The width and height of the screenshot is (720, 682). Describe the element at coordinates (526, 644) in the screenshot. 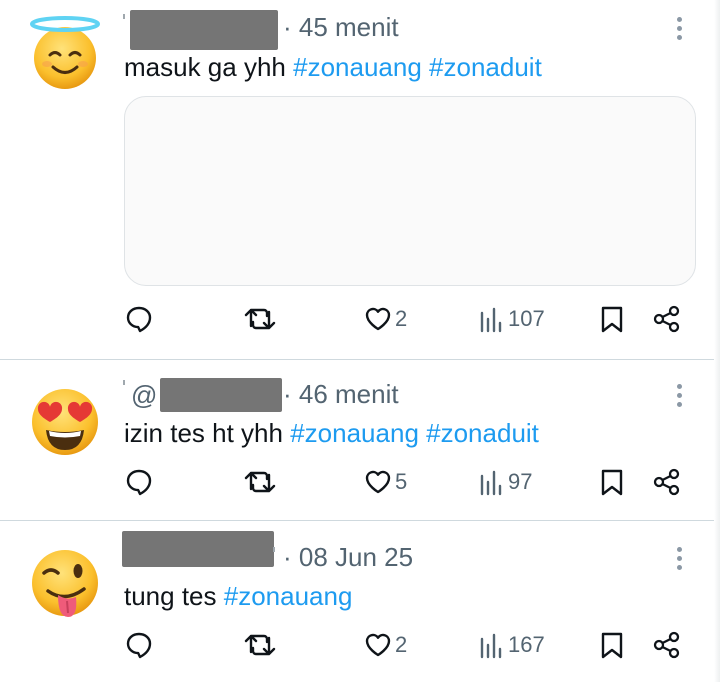

I see `view-count: 167` at that location.